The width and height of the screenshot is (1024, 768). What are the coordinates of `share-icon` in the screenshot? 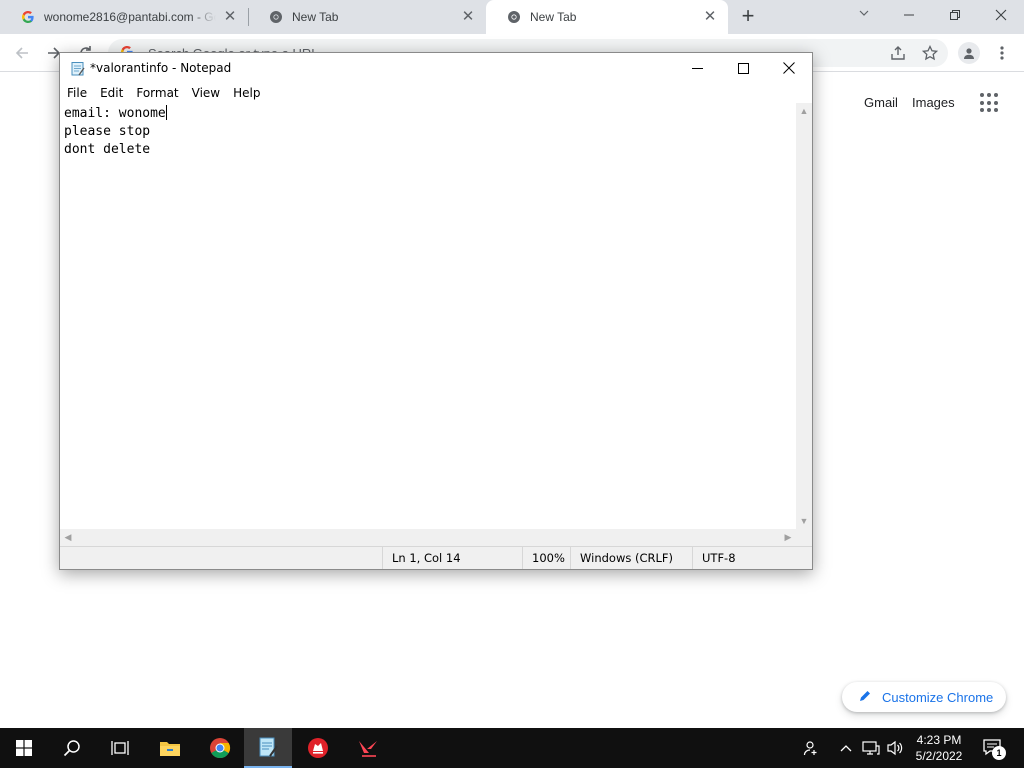 It's located at (898, 53).